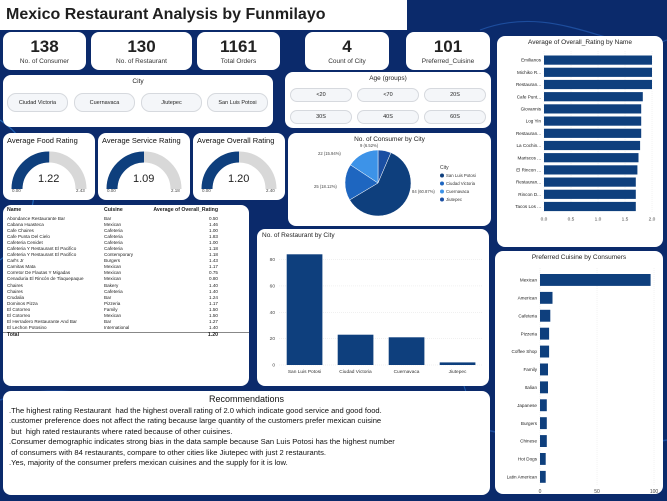 This screenshot has width=667, height=501. I want to click on age-option: 40S, so click(388, 117).